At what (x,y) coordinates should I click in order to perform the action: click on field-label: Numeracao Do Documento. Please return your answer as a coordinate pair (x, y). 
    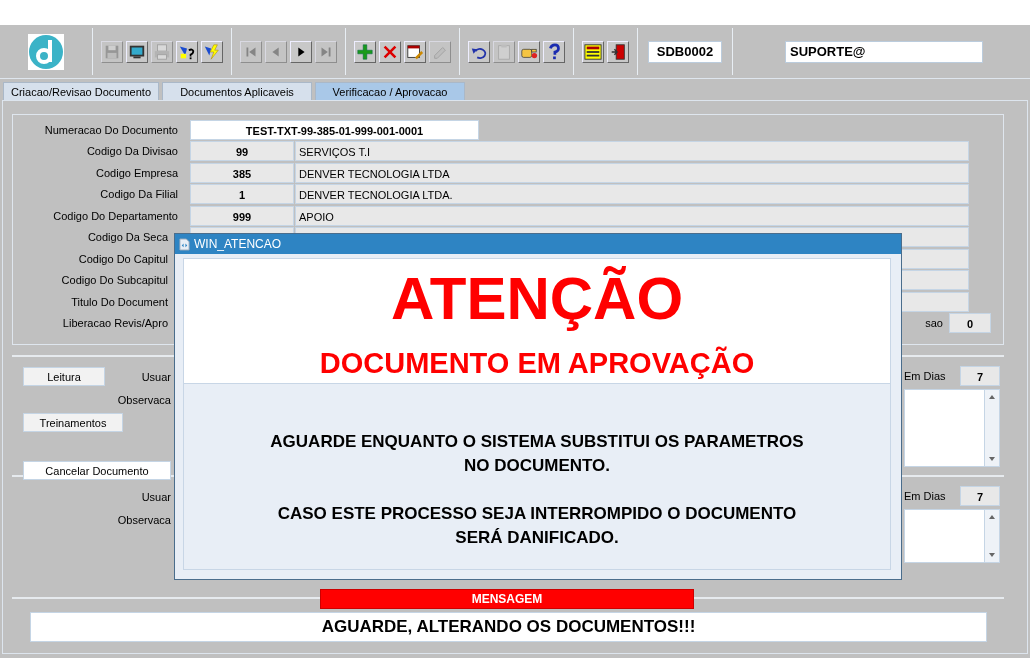
    Looking at the image, I should click on (111, 129).